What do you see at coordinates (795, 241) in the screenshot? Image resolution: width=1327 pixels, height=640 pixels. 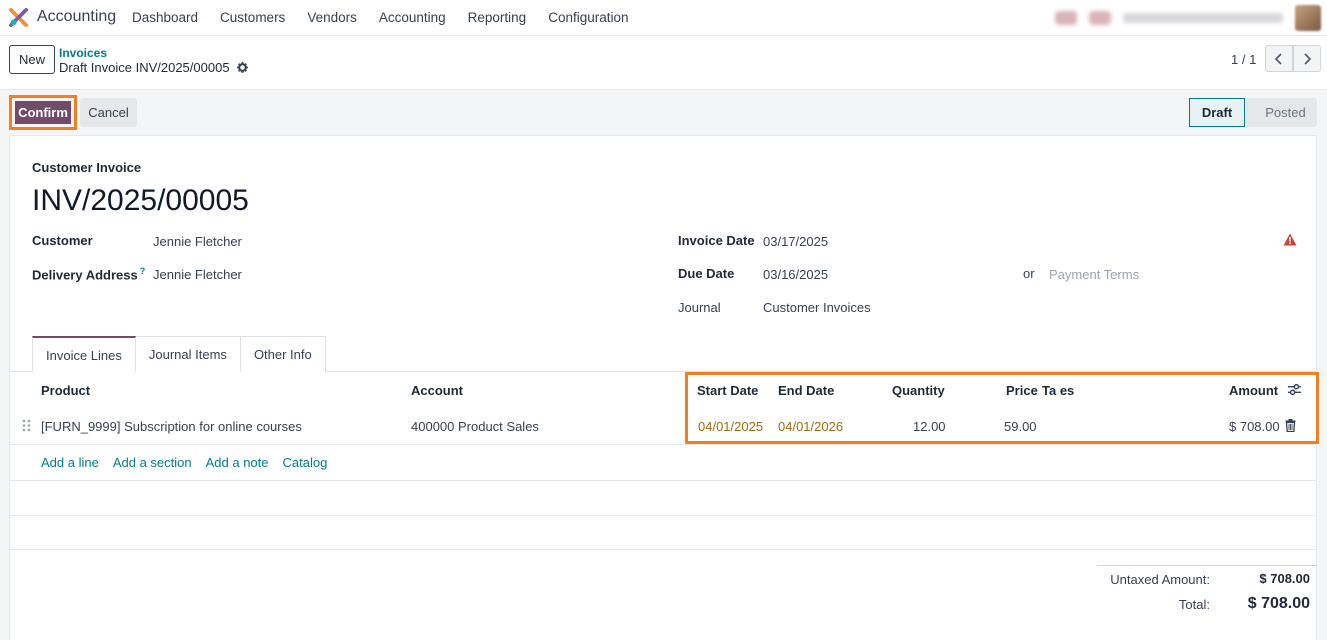 I see `invoice-date-field: 03/17/2025` at bounding box center [795, 241].